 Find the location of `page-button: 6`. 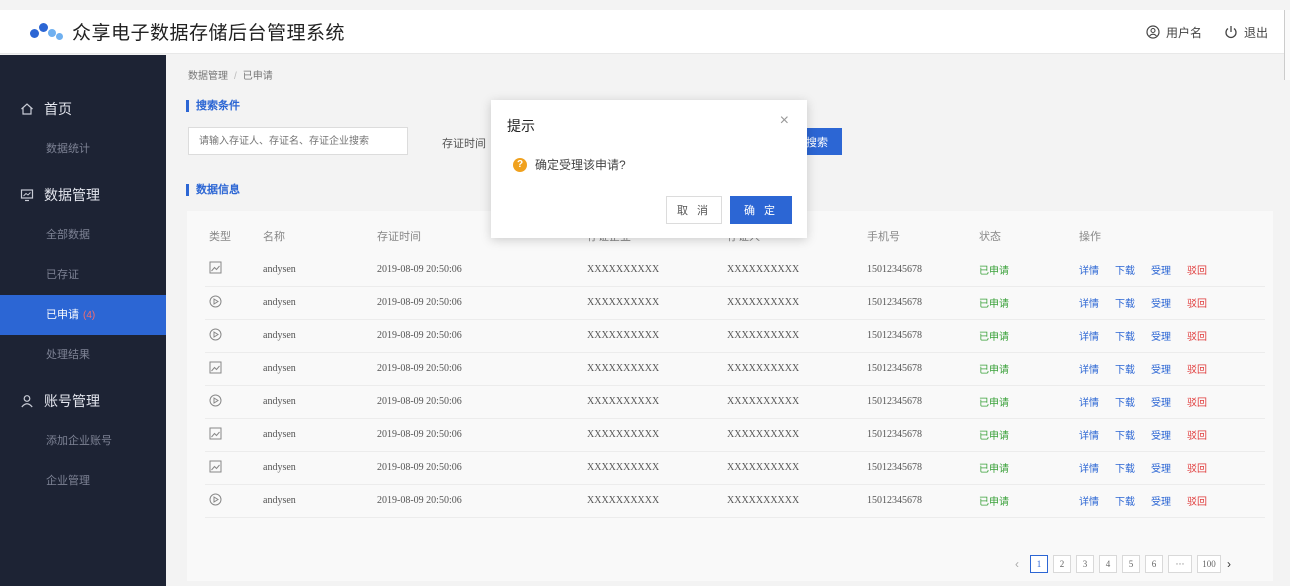

page-button: 6 is located at coordinates (1154, 564).